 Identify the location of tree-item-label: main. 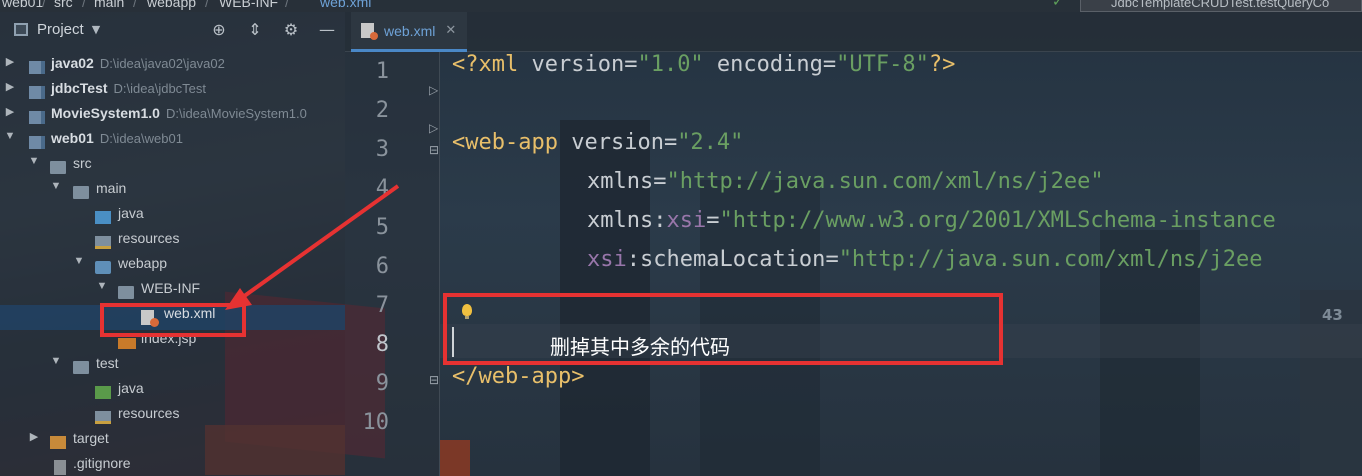
(111, 188).